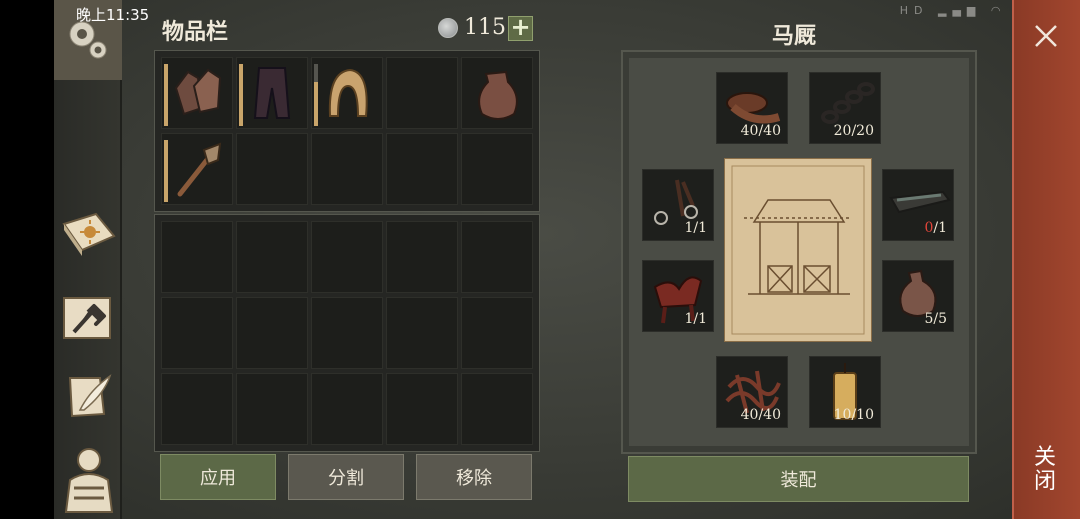 Image resolution: width=1080 pixels, height=519 pixels. What do you see at coordinates (448, 28) in the screenshot?
I see `silver-coin-icon` at bounding box center [448, 28].